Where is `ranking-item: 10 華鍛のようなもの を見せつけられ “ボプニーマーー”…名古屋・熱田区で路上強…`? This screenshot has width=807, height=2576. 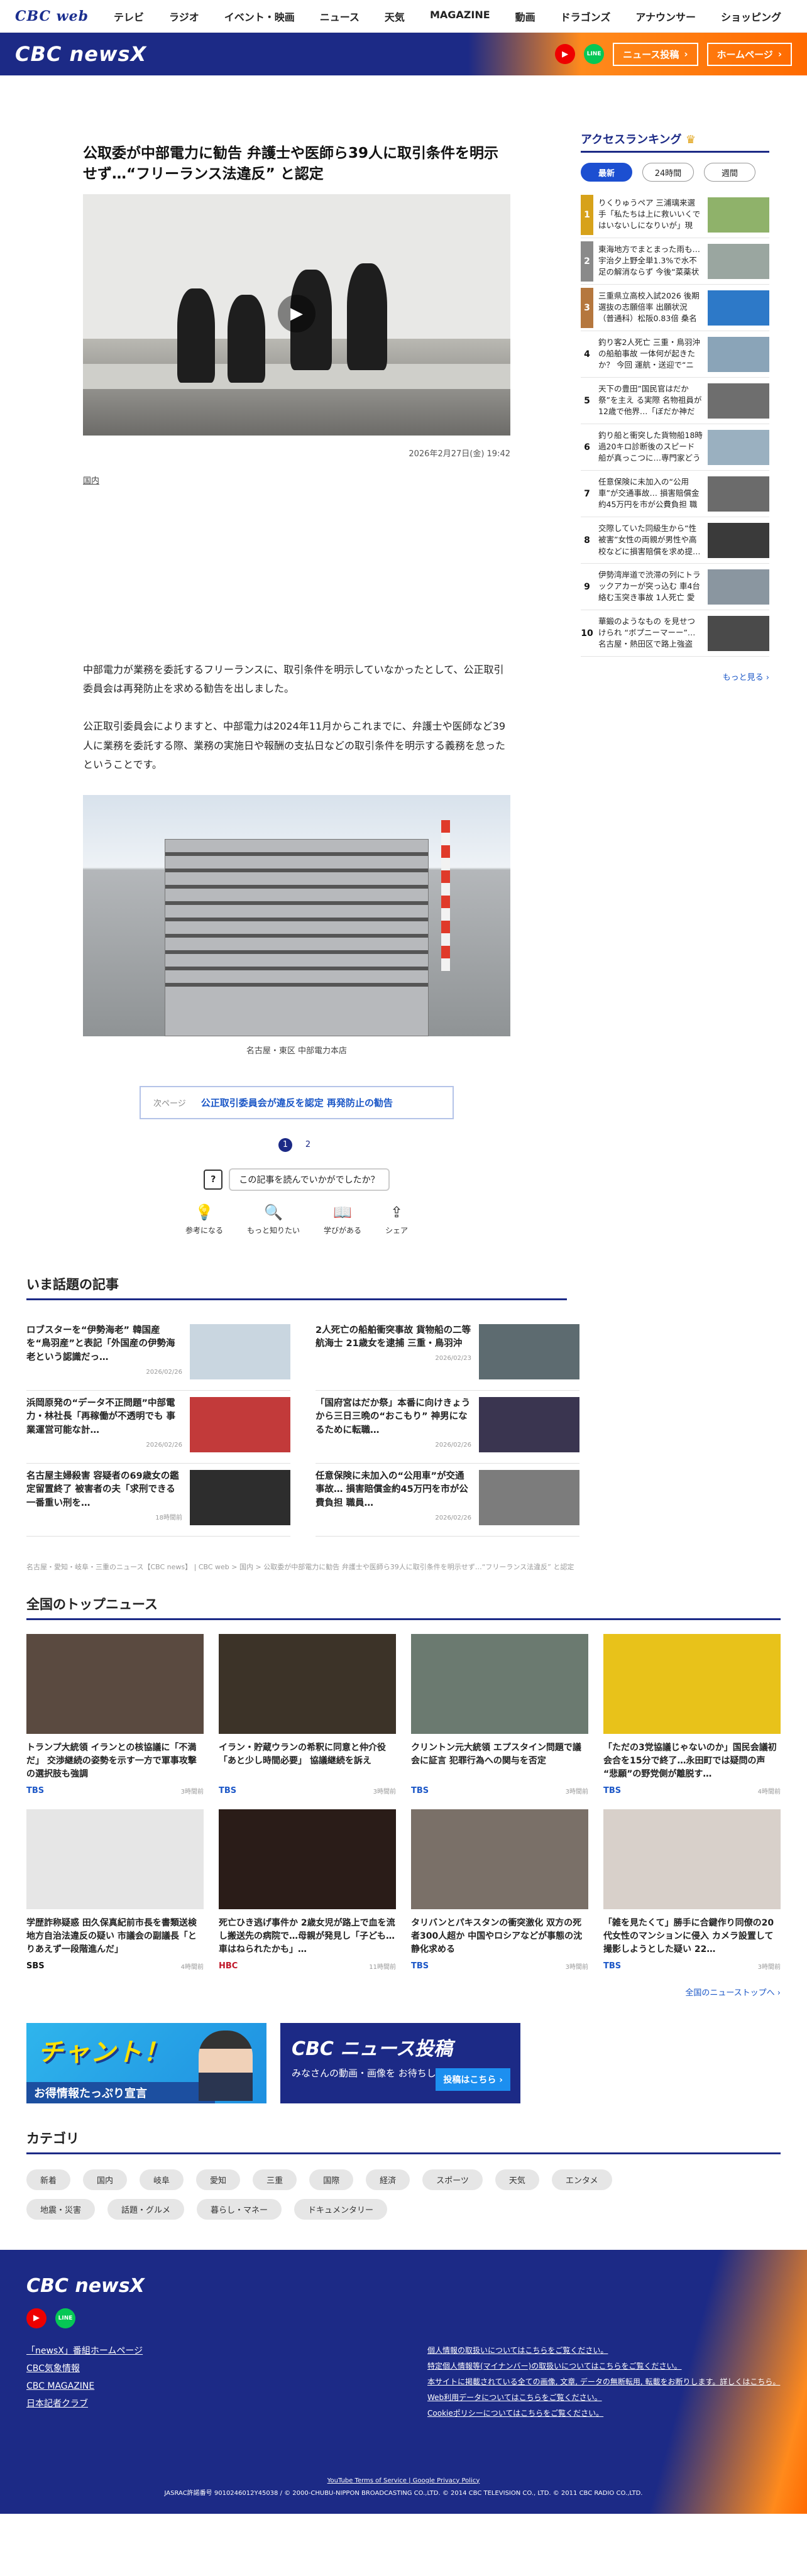
ranking-item: 10 華鍛のようなもの を見せつけられ “ボプニーマーー”…名古屋・熱田区で路上強… is located at coordinates (675, 633).